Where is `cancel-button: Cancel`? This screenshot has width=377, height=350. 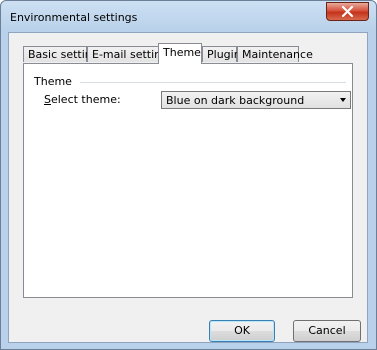 cancel-button: Cancel is located at coordinates (327, 331).